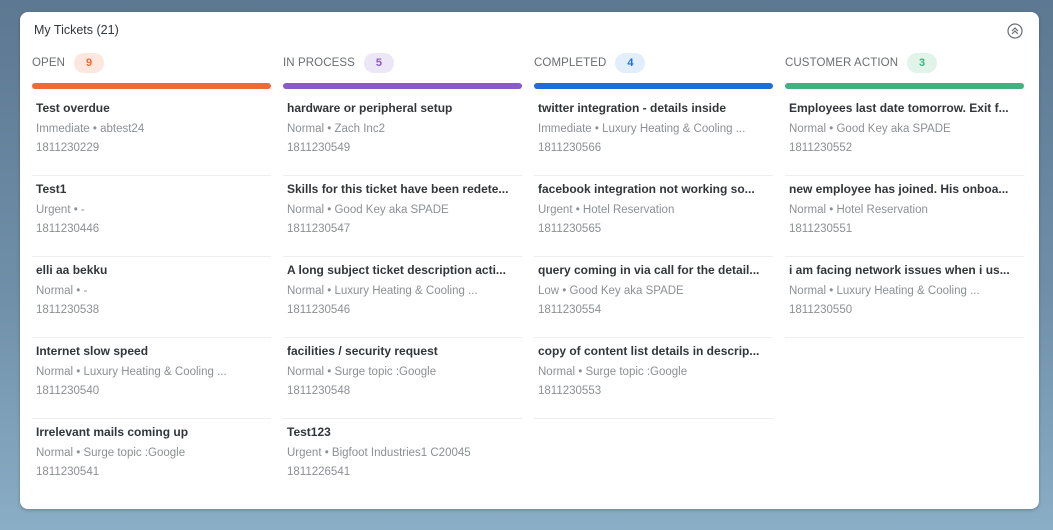 The height and width of the screenshot is (530, 1053). Describe the element at coordinates (151, 216) in the screenshot. I see `ticket-item: Test1 Urgent • - 1811230446` at that location.